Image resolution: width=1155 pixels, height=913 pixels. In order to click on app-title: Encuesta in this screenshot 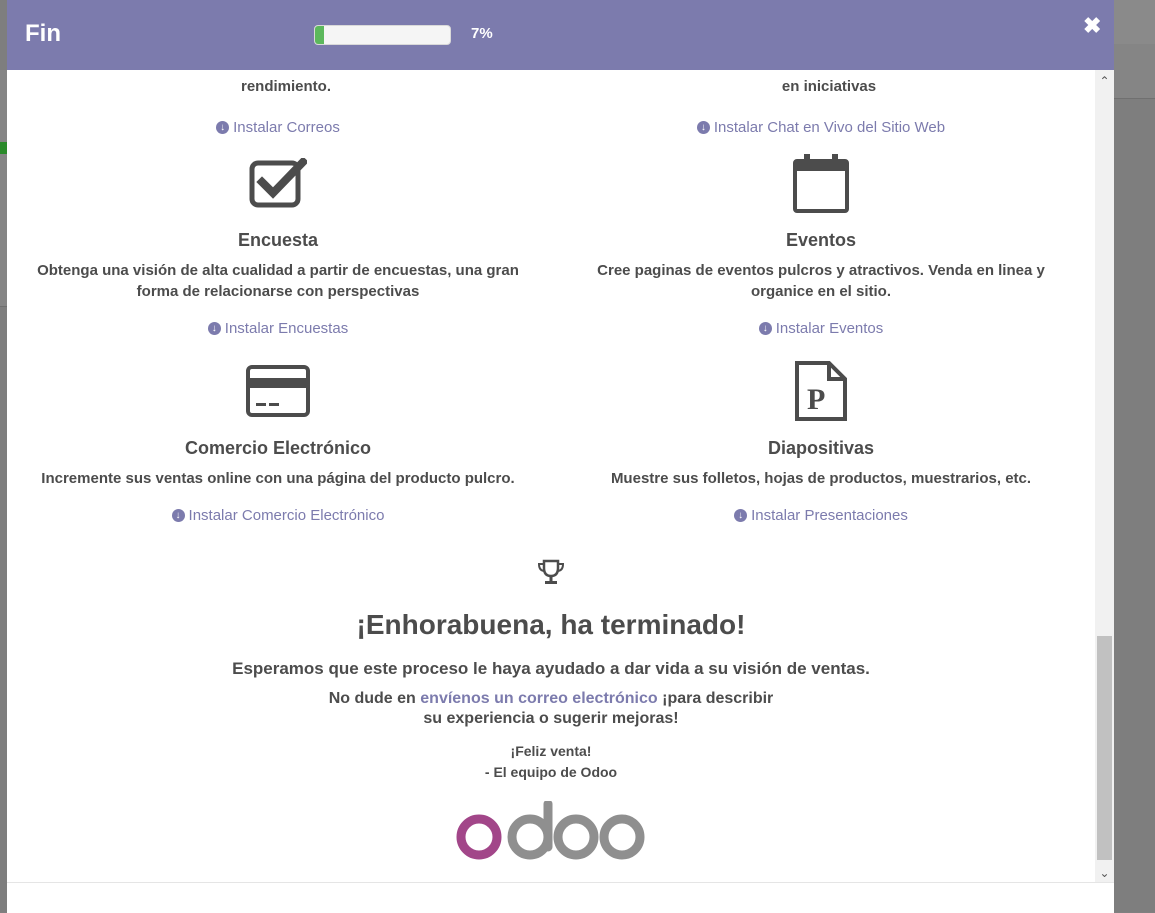, I will do `click(278, 240)`.